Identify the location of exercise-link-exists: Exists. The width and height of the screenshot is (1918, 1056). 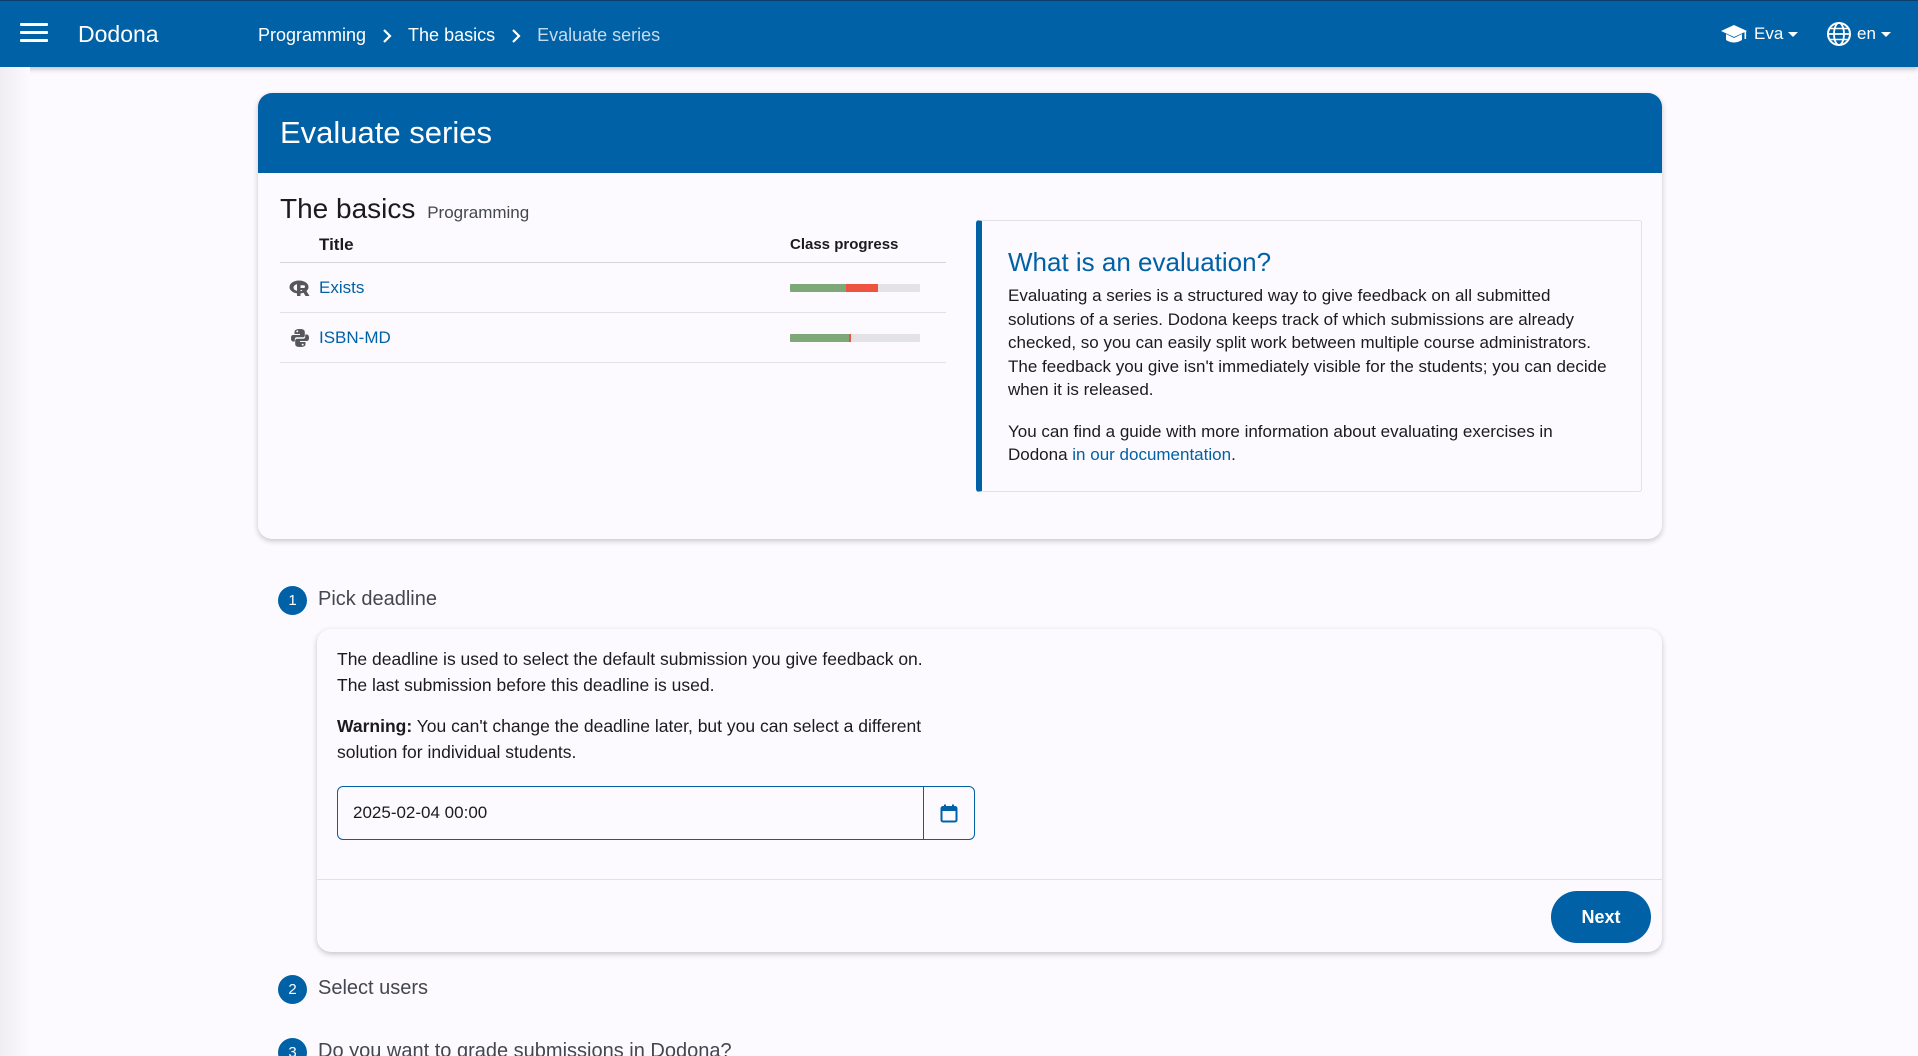
(341, 287).